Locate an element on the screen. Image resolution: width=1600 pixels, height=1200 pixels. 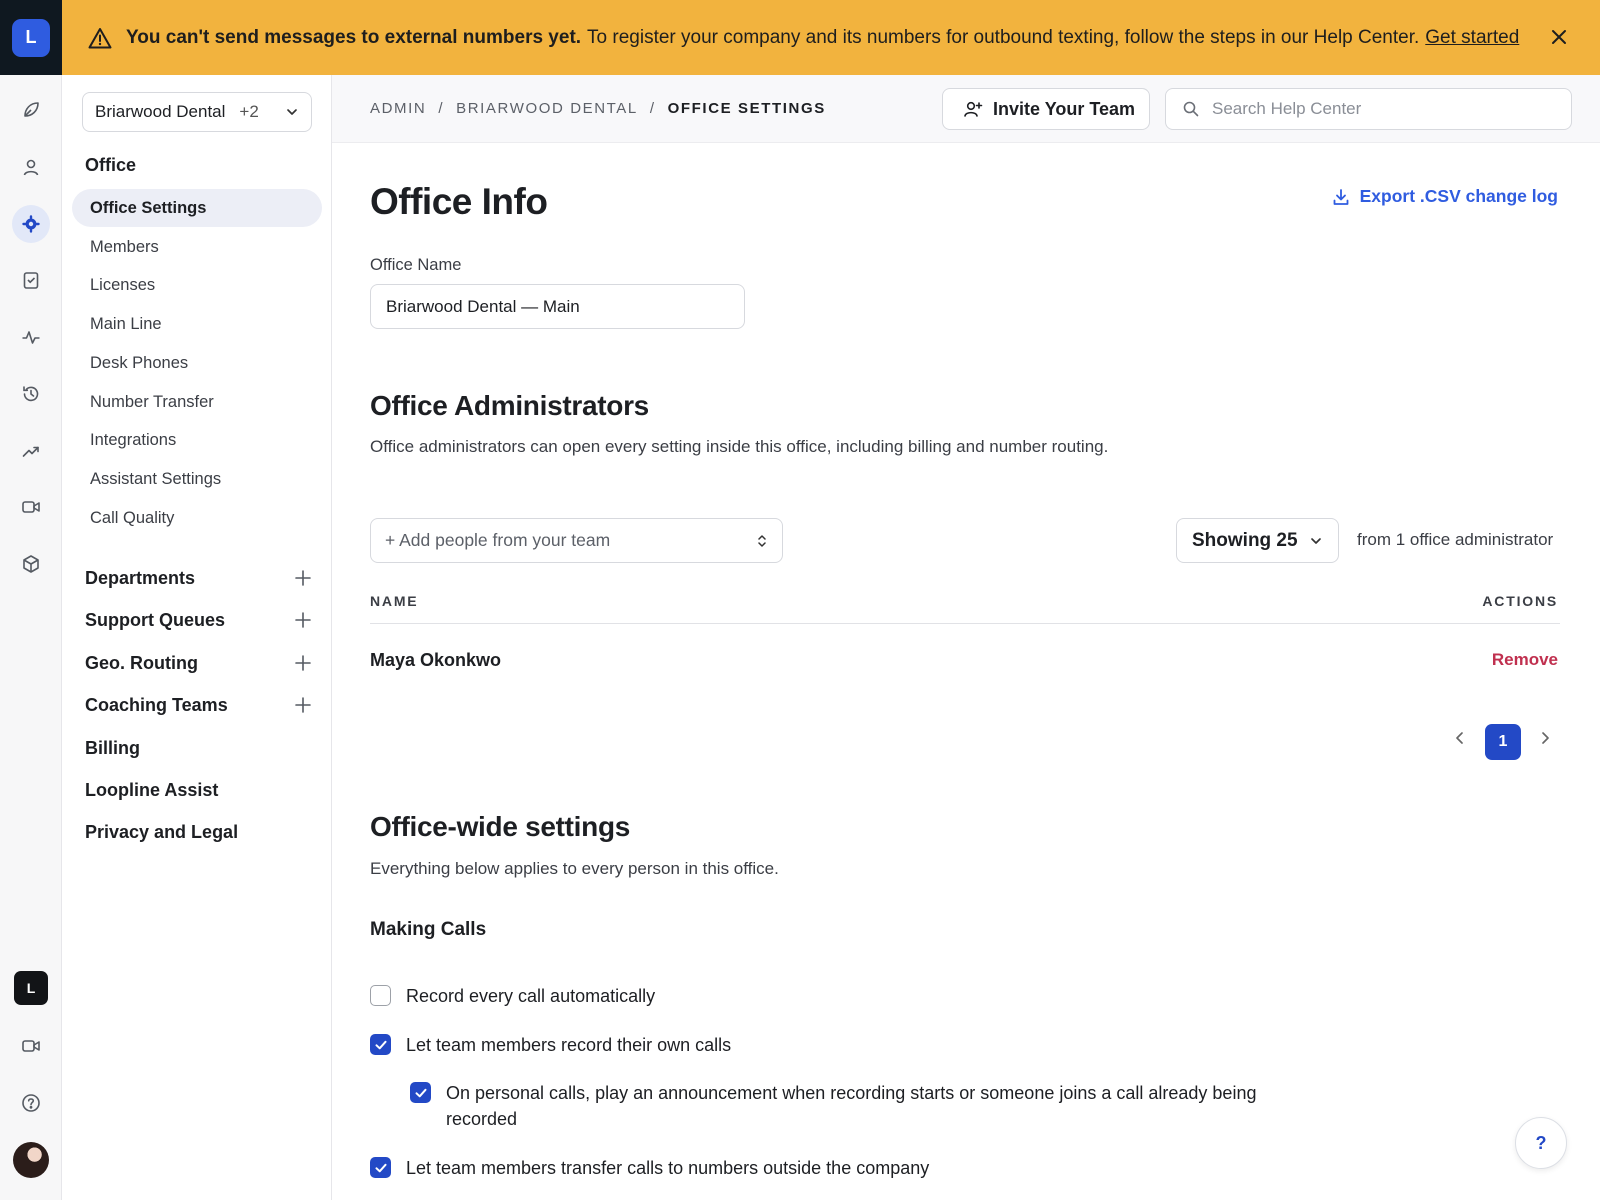
icon-rail: L is located at coordinates (31, 637).